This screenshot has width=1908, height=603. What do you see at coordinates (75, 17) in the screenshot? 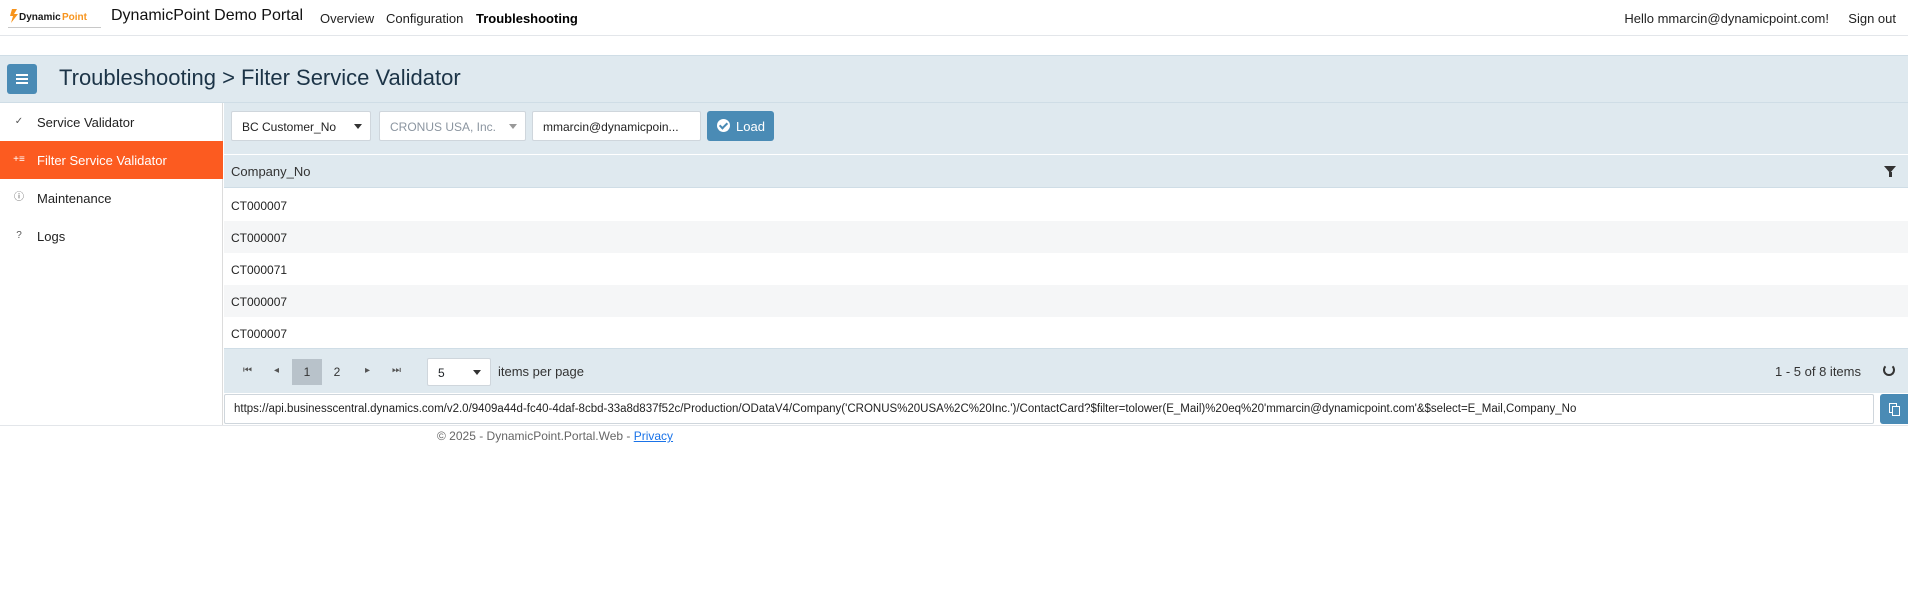
I see `svg-text: Point` at bounding box center [75, 17].